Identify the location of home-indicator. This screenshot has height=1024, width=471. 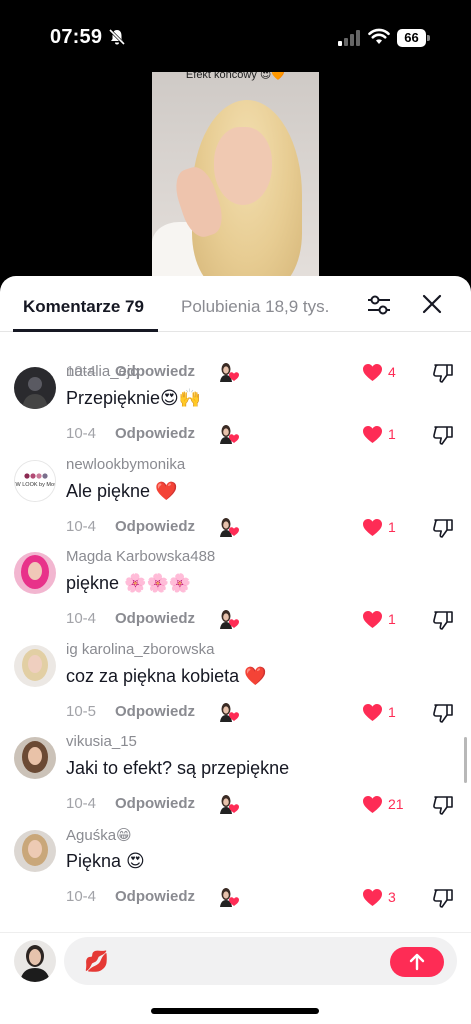
(235, 1011).